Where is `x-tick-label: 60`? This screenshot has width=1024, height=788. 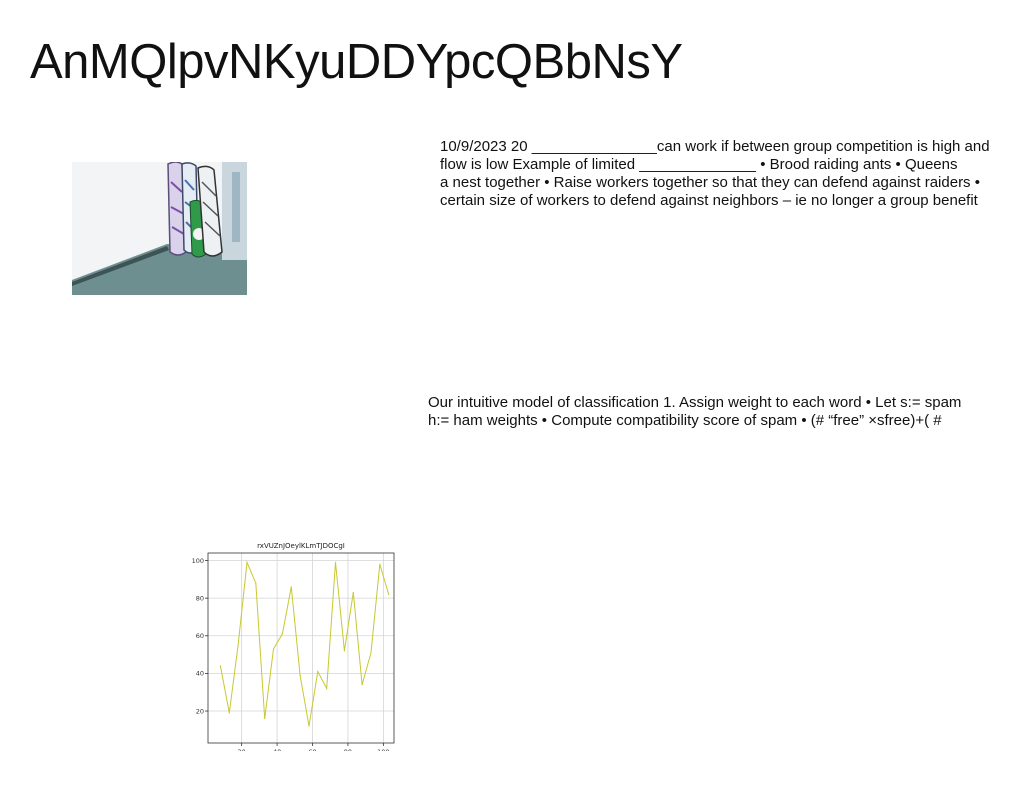 x-tick-label: 60 is located at coordinates (312, 749).